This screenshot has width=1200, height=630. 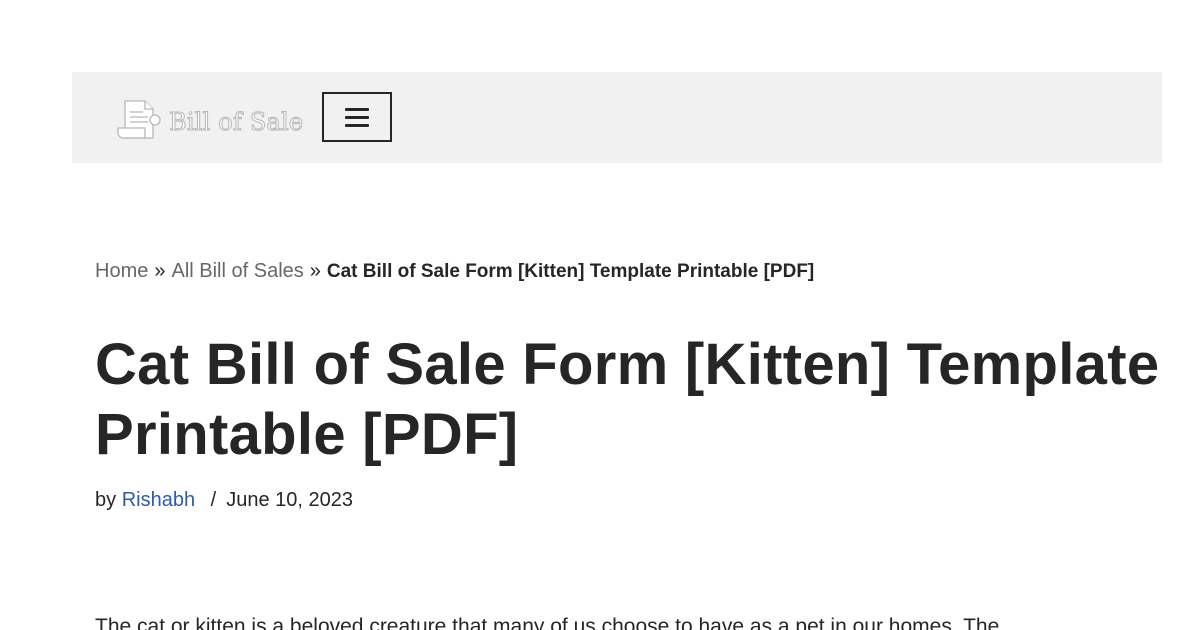 What do you see at coordinates (289, 500) in the screenshot?
I see `post-date: June 10, 2023` at bounding box center [289, 500].